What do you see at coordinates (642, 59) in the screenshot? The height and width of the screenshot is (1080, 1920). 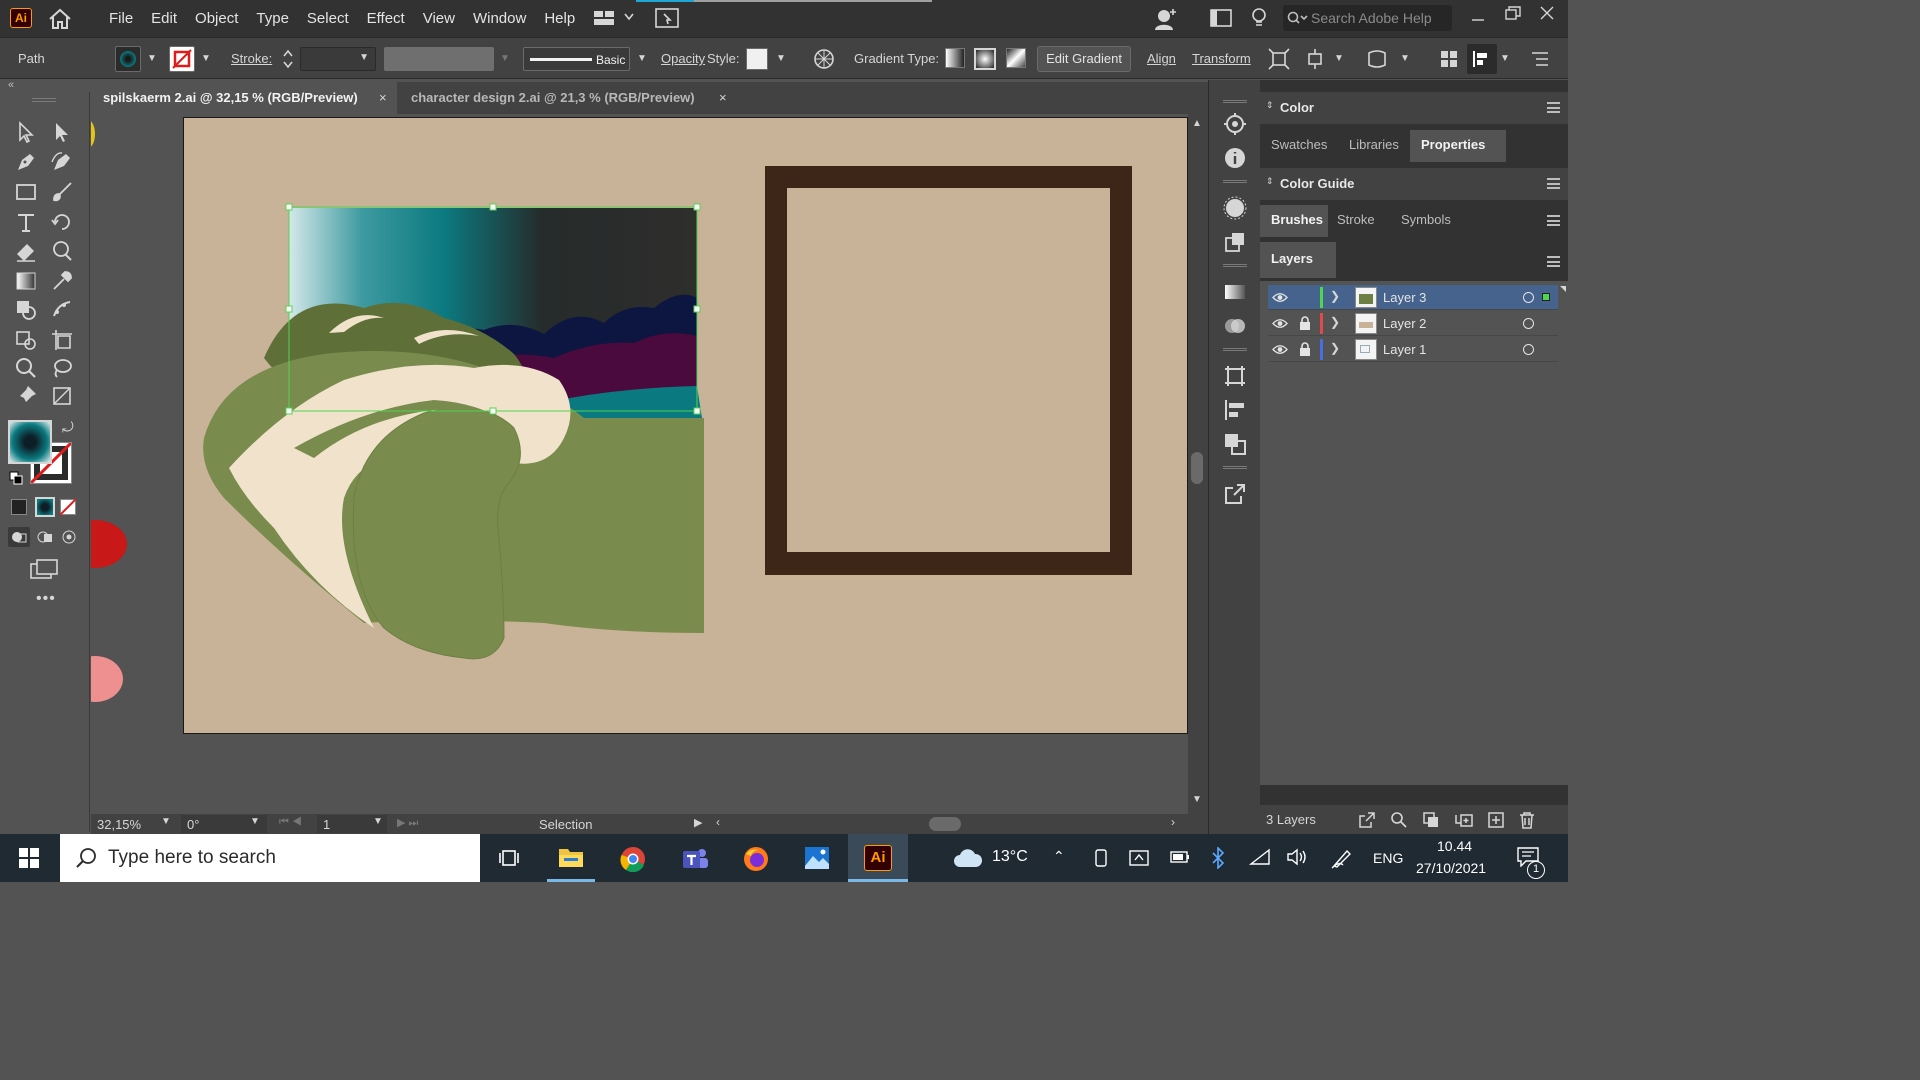 I see `brush-dropdown-icon: ▼` at bounding box center [642, 59].